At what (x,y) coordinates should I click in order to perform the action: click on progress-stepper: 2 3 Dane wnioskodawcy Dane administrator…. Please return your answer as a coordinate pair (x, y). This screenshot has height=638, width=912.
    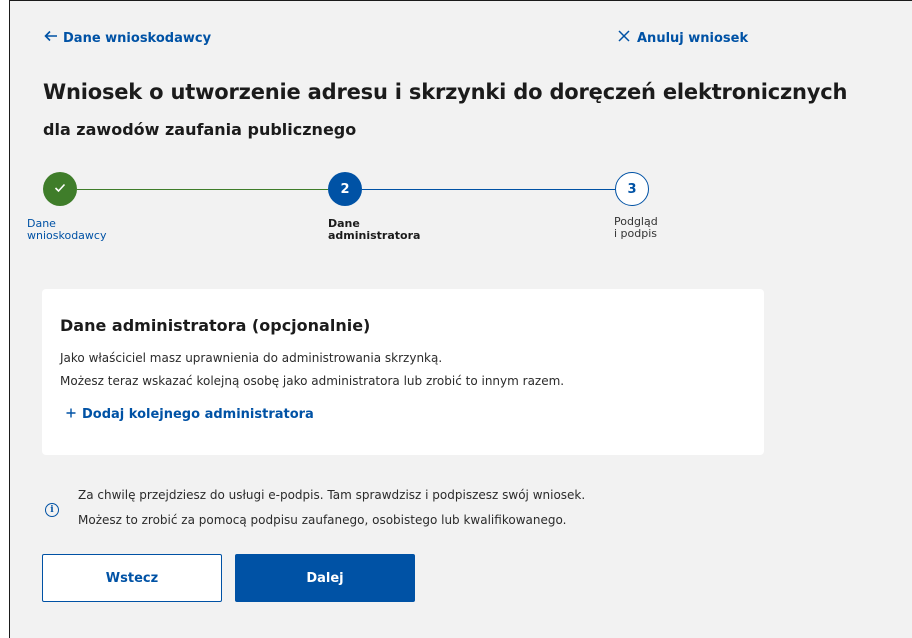
    Looking at the image, I should click on (456, 215).